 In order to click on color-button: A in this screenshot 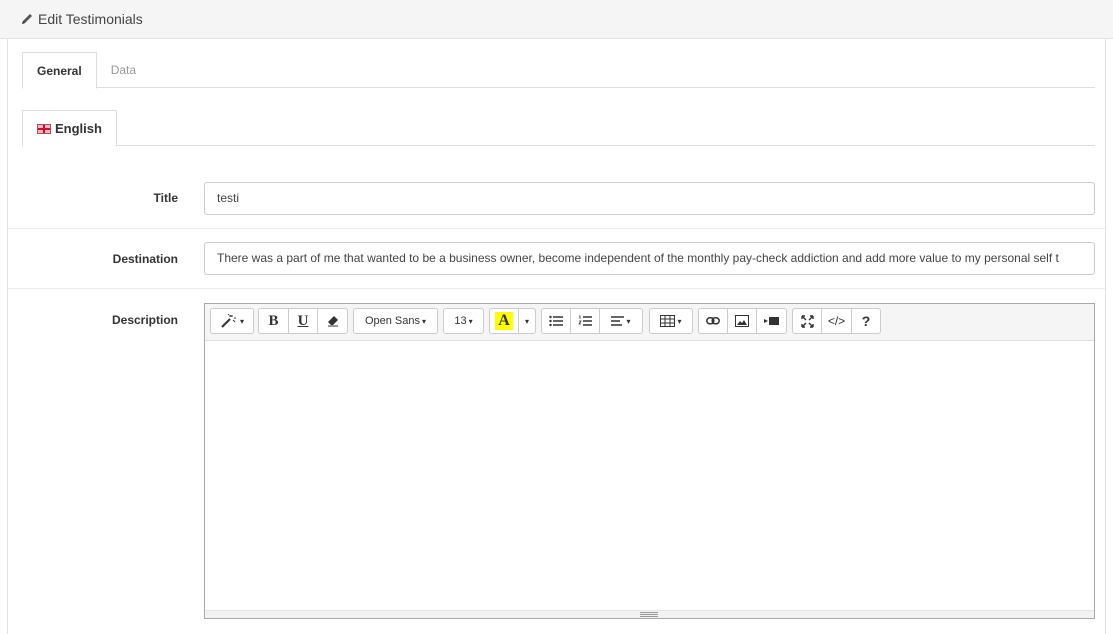, I will do `click(504, 321)`.